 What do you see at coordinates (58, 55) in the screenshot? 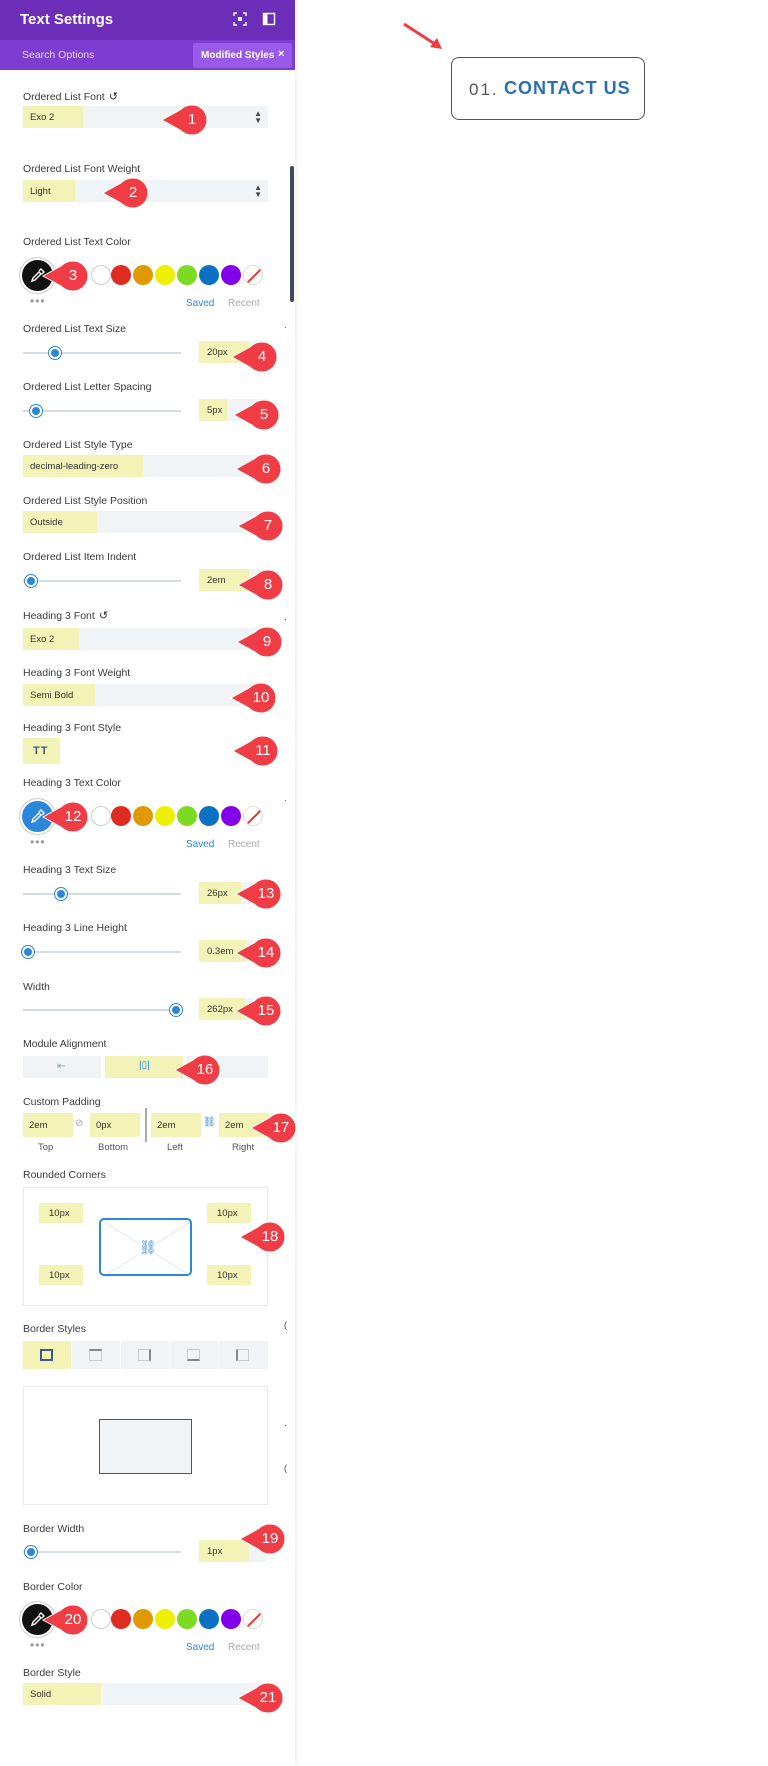
I see `search-options-button: Search Options` at bounding box center [58, 55].